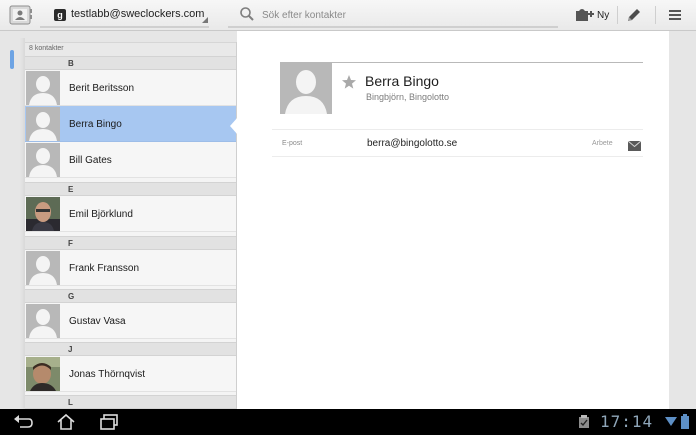 The image size is (696, 435). I want to click on star-icon, so click(349, 82).